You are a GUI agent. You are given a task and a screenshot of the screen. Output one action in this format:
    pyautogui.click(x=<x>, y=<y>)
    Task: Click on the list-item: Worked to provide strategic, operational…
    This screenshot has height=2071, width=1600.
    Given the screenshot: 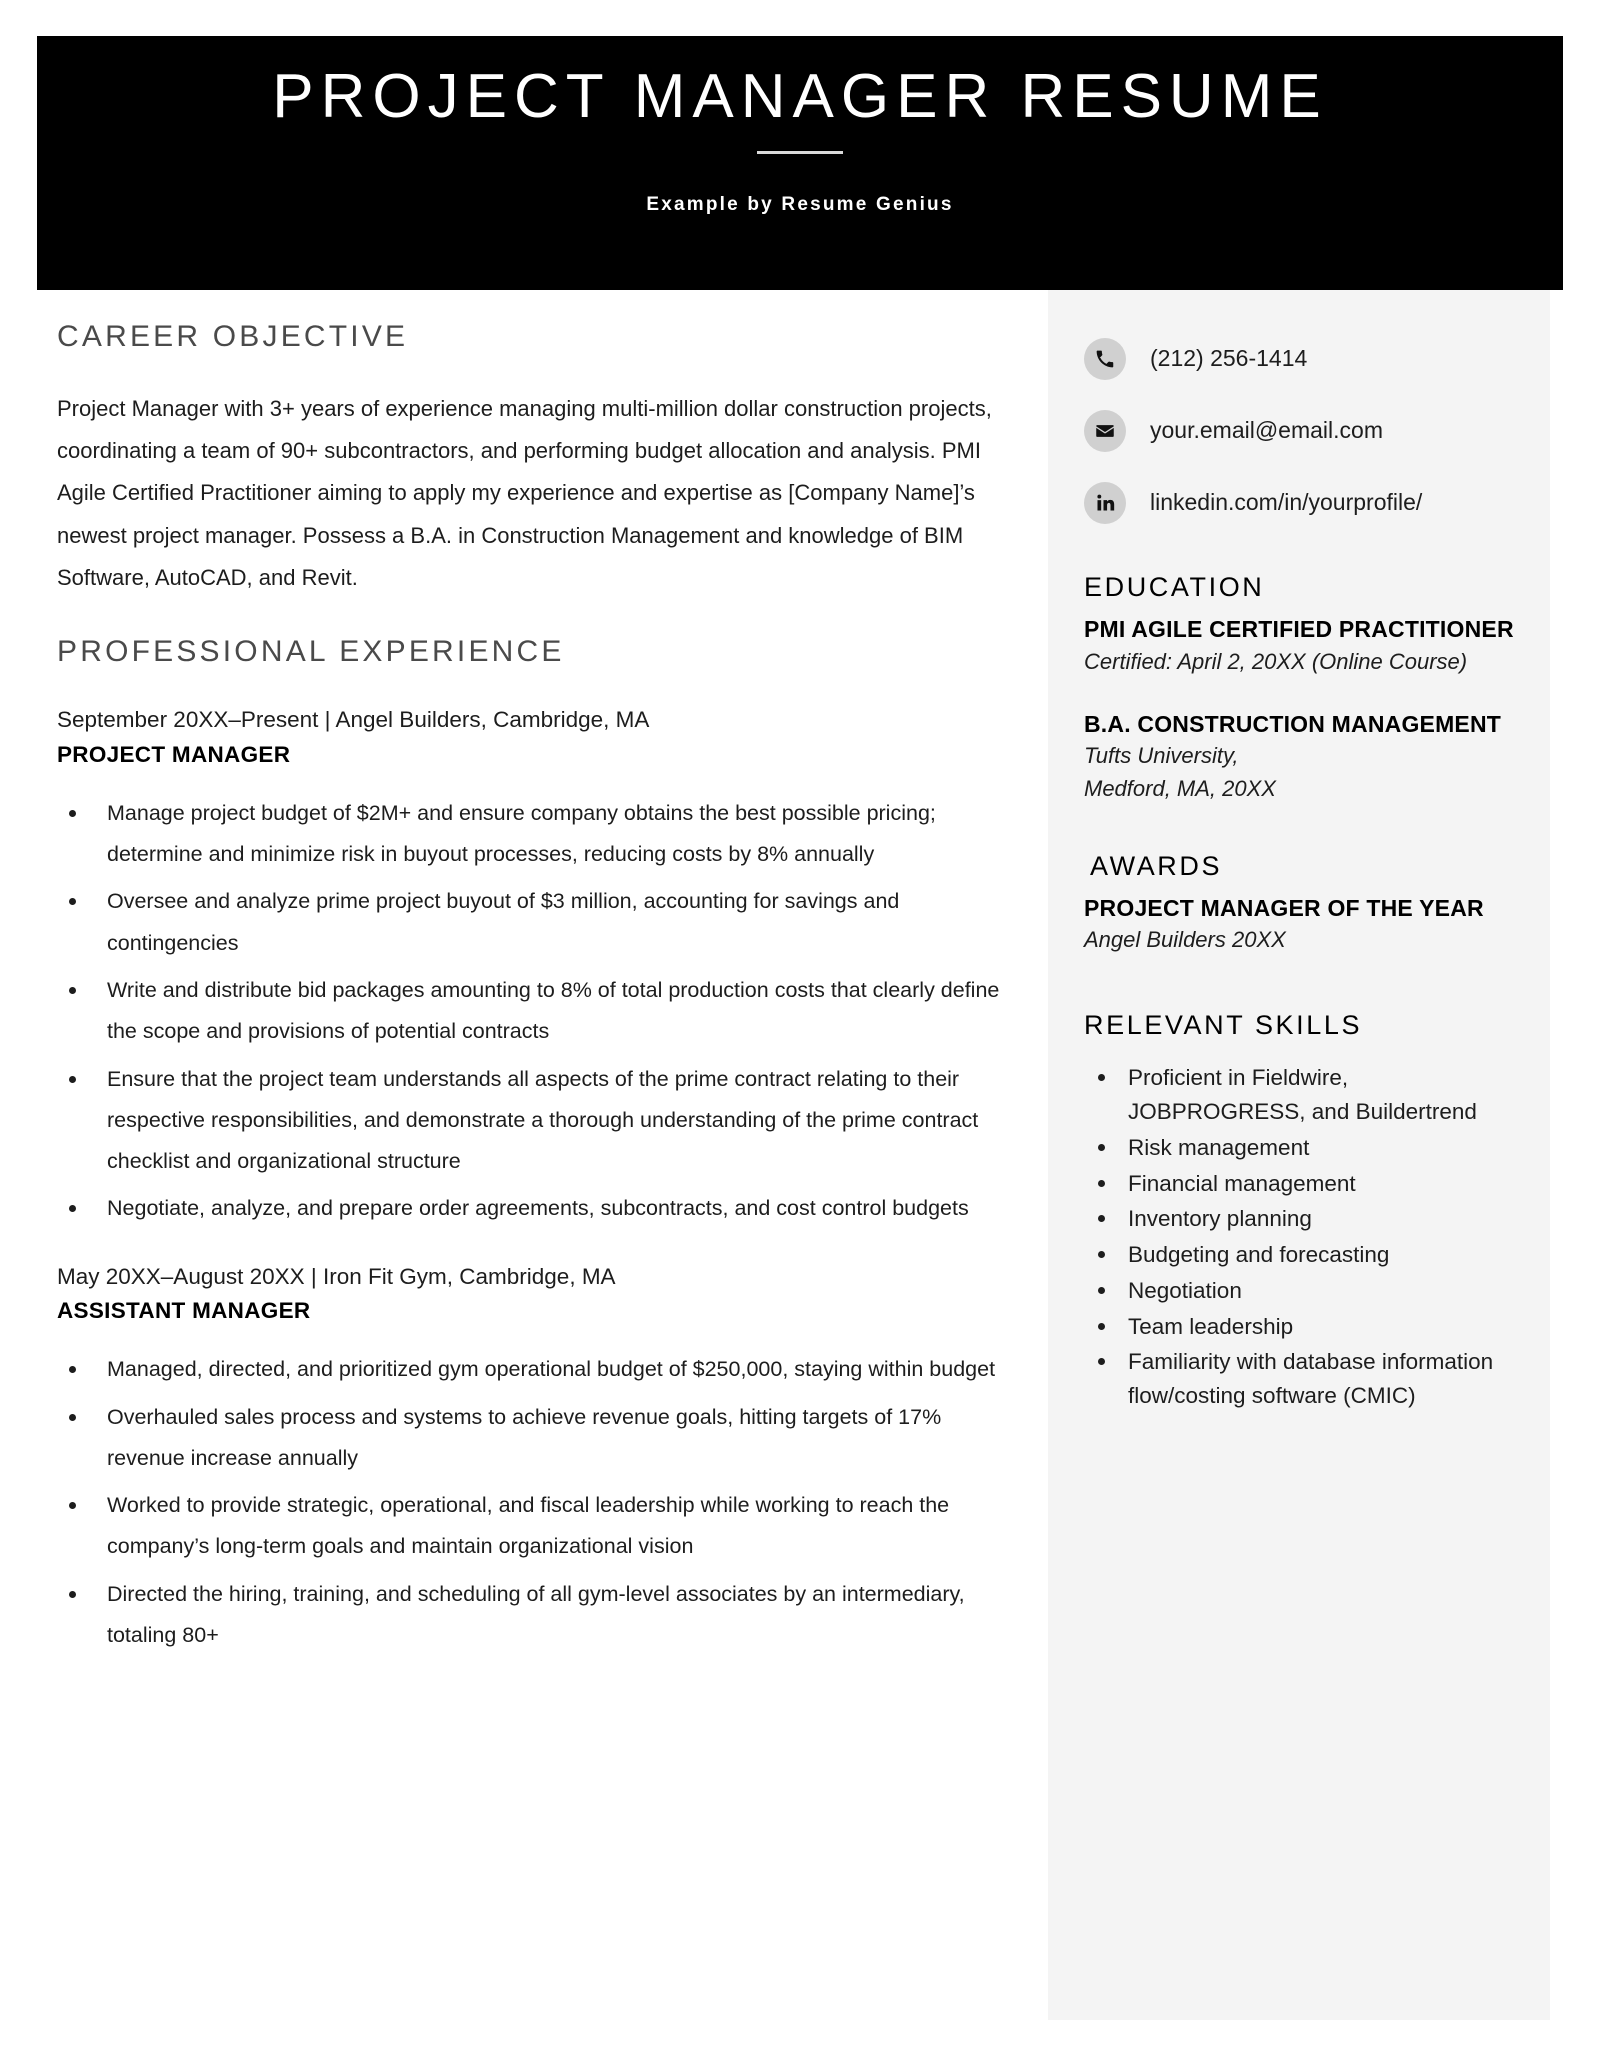 What is the action you would take?
    pyautogui.click(x=532, y=1526)
    